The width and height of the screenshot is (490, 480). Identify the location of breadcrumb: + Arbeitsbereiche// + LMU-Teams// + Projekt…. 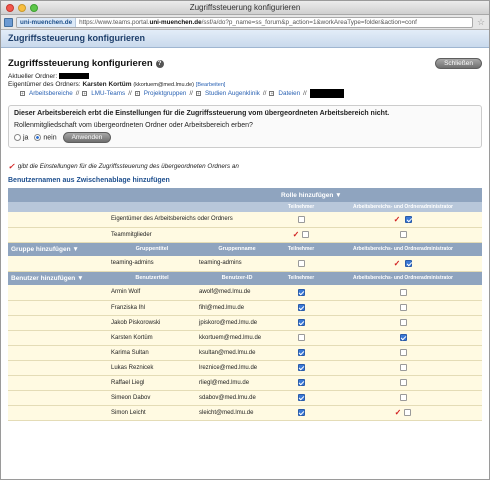
(251, 93).